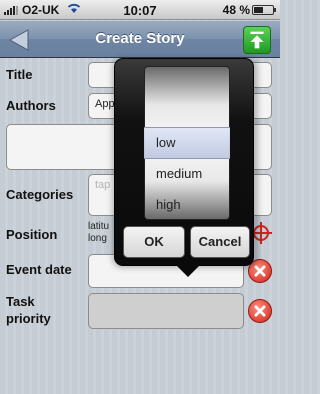 The width and height of the screenshot is (320, 394). Describe the element at coordinates (99, 226) in the screenshot. I see `position-latitude: latitu` at that location.